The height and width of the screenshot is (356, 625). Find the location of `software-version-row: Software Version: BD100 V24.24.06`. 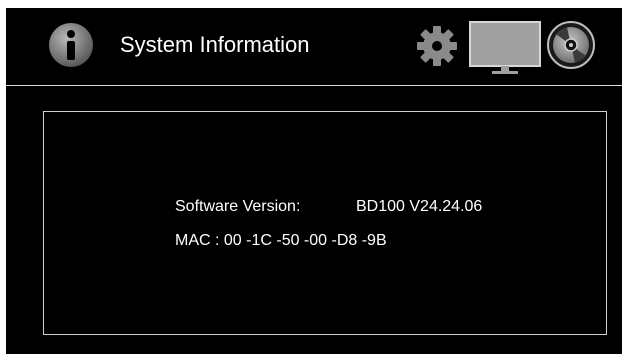

software-version-row: Software Version: BD100 V24.24.06 is located at coordinates (328, 207).